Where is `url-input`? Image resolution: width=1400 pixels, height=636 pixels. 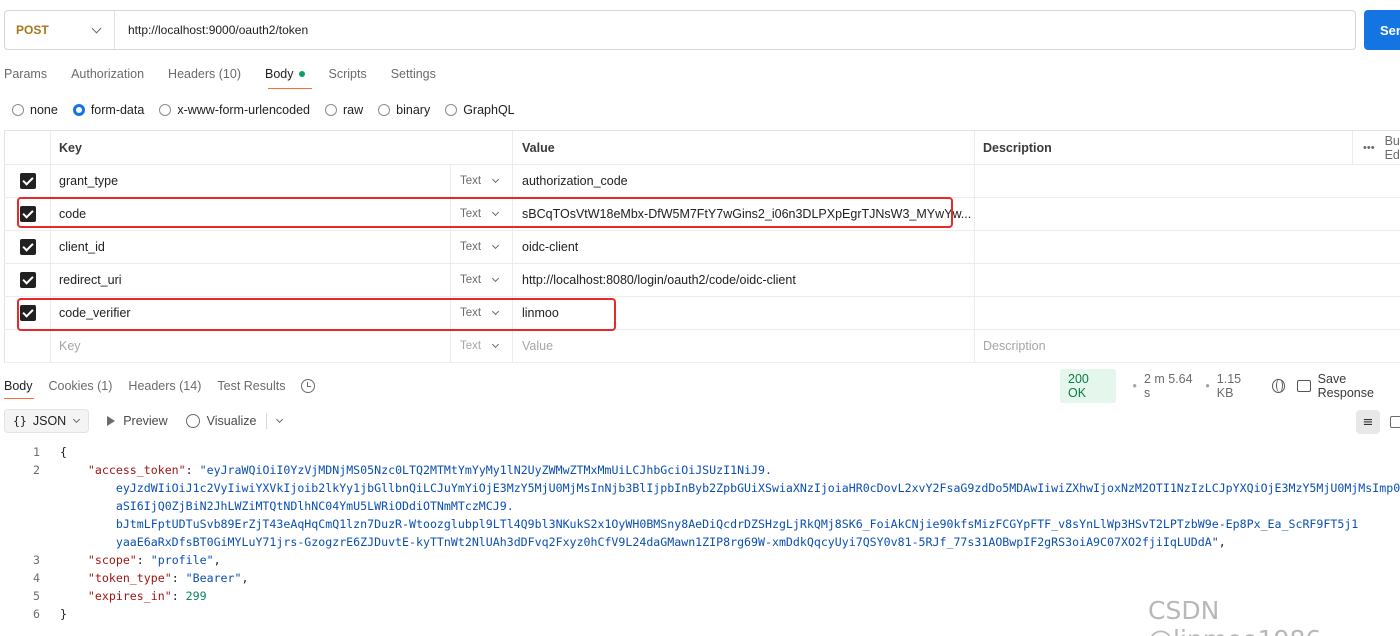
url-input is located at coordinates (728, 30).